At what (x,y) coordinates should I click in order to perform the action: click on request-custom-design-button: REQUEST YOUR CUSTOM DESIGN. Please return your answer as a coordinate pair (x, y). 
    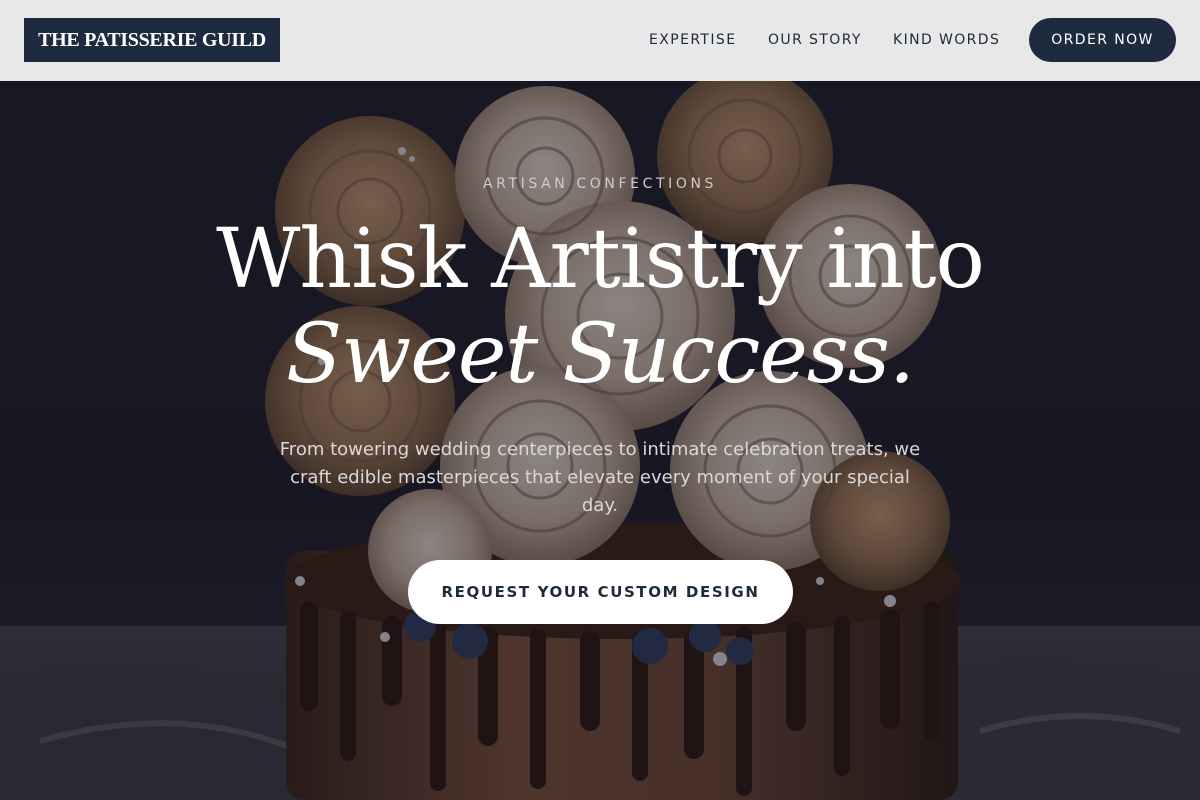
    Looking at the image, I should click on (600, 592).